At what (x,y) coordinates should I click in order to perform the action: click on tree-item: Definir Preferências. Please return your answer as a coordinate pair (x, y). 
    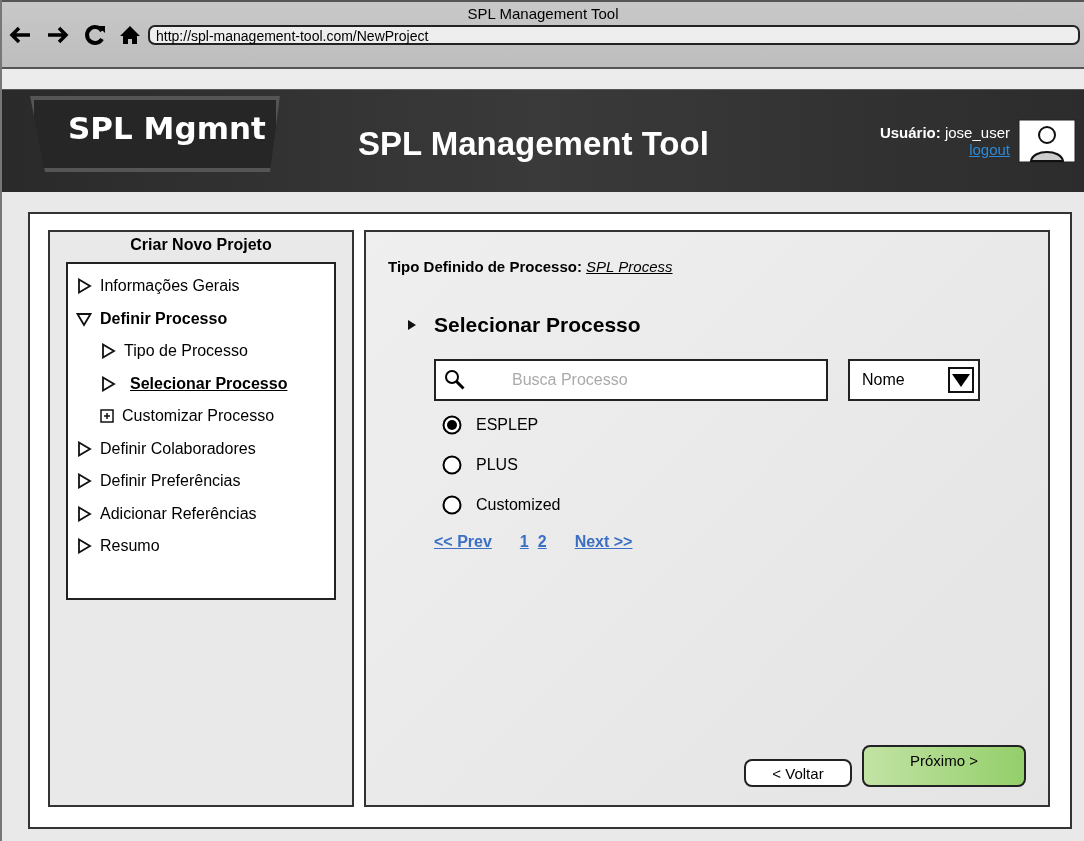
    Looking at the image, I should click on (170, 481).